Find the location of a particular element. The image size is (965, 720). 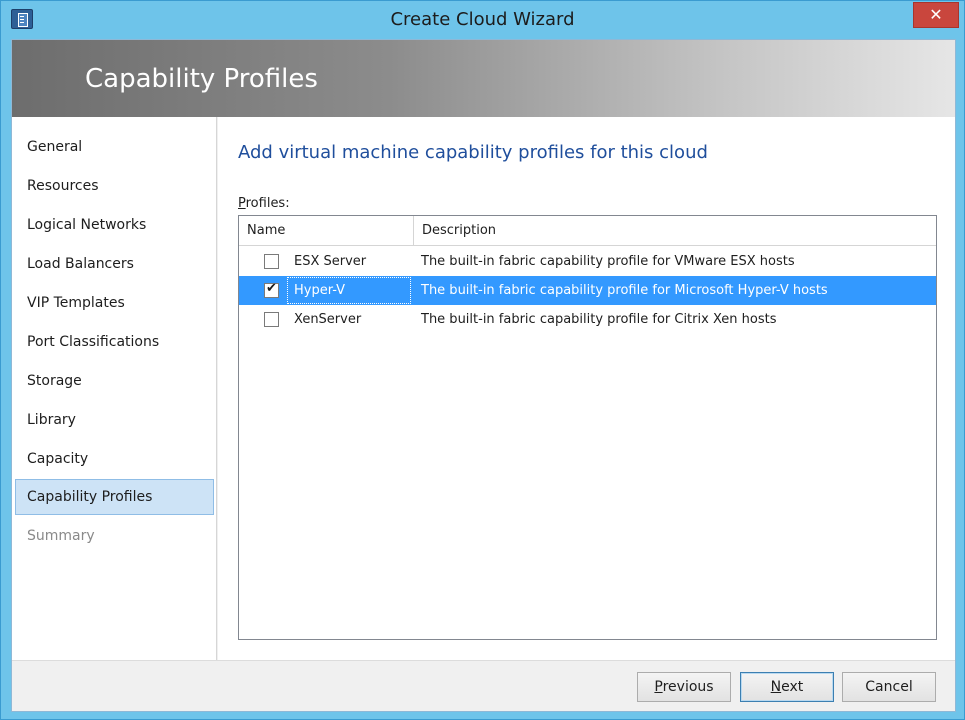

next-button: Next is located at coordinates (787, 687).